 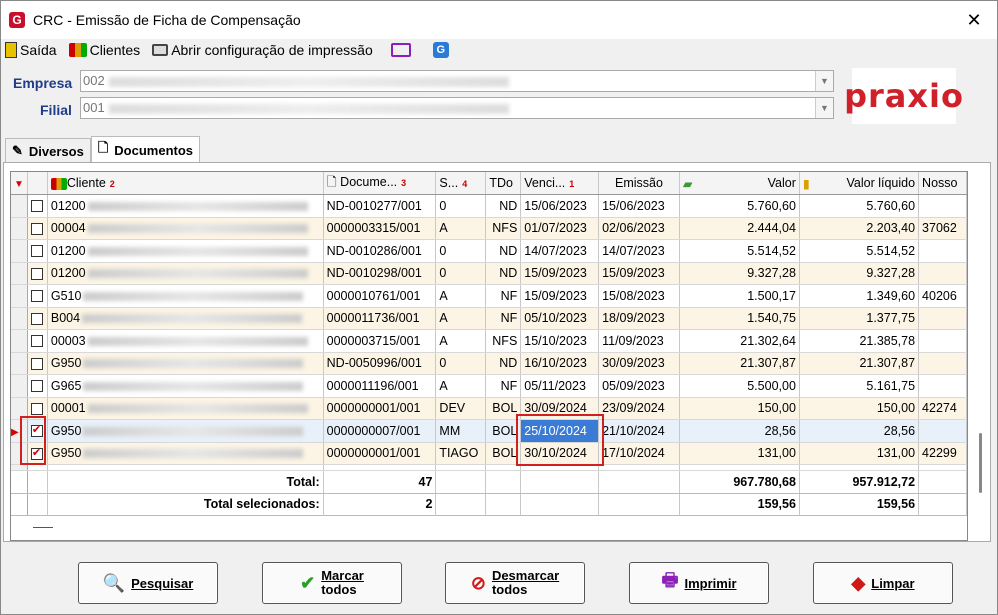 I want to click on cell-vencimento: 15/09/2023, so click(x=560, y=273).